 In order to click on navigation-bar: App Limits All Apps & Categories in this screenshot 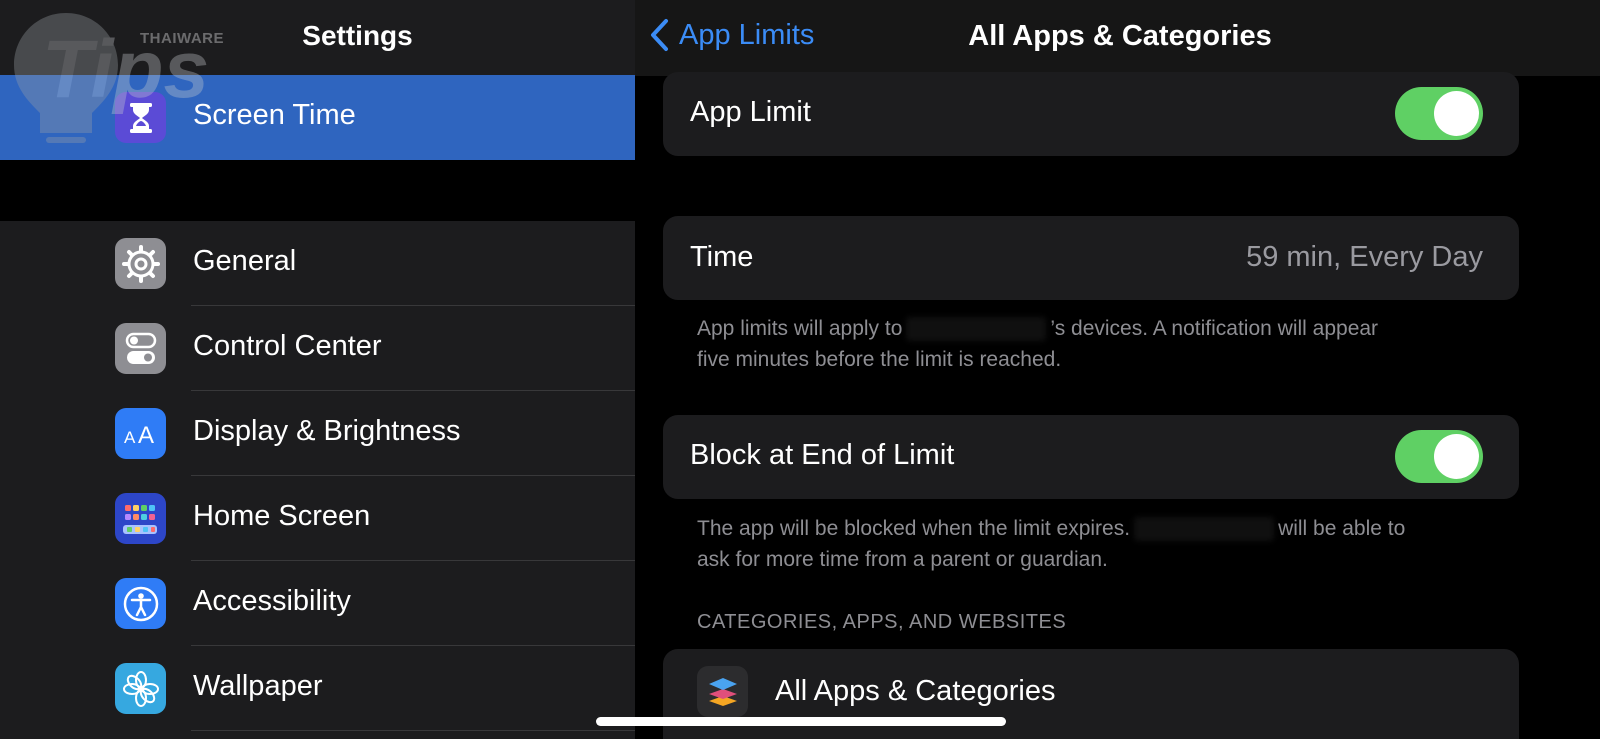, I will do `click(1117, 38)`.